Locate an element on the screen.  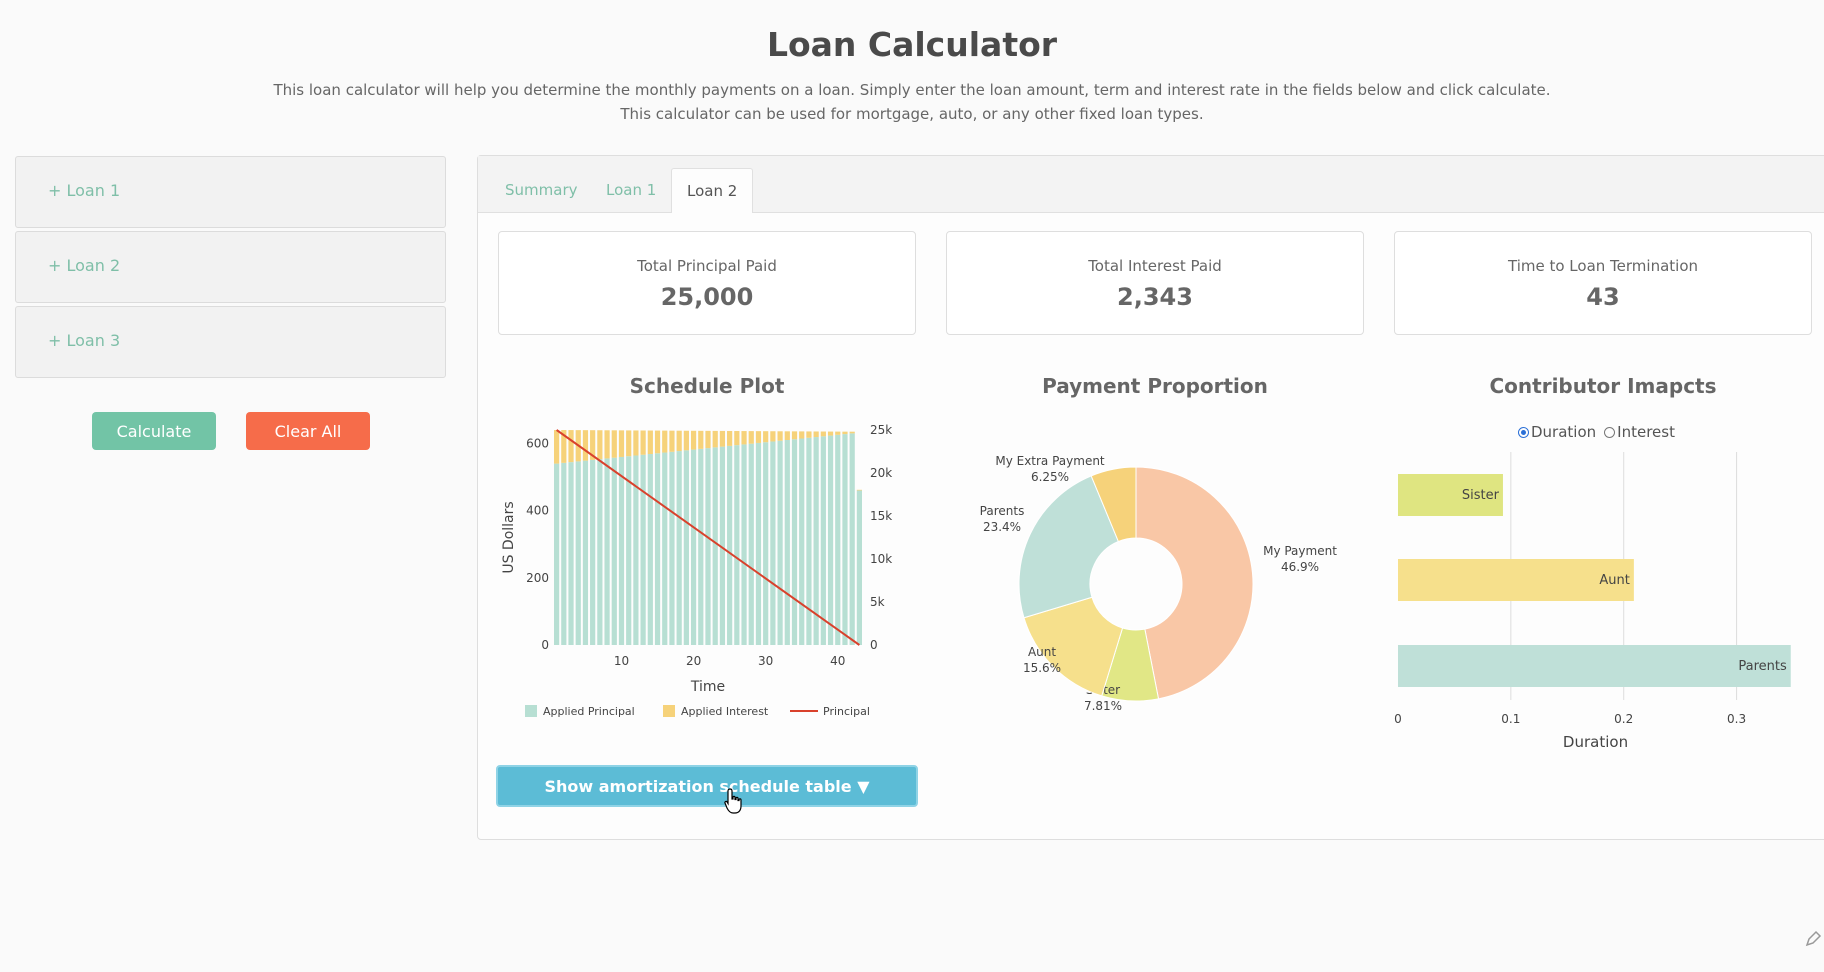
y-tick-label: 0 is located at coordinates (545, 645).